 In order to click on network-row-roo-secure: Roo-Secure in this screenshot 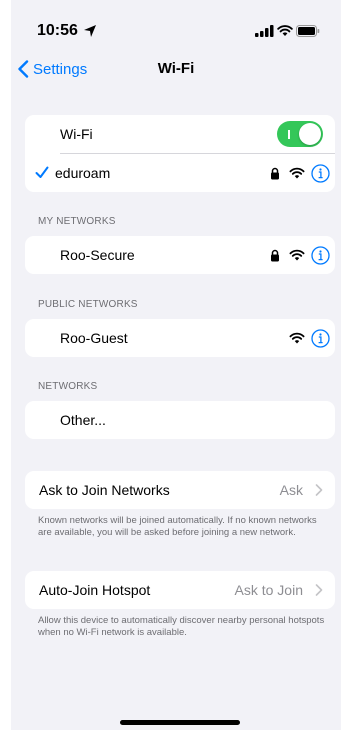, I will do `click(180, 255)`.